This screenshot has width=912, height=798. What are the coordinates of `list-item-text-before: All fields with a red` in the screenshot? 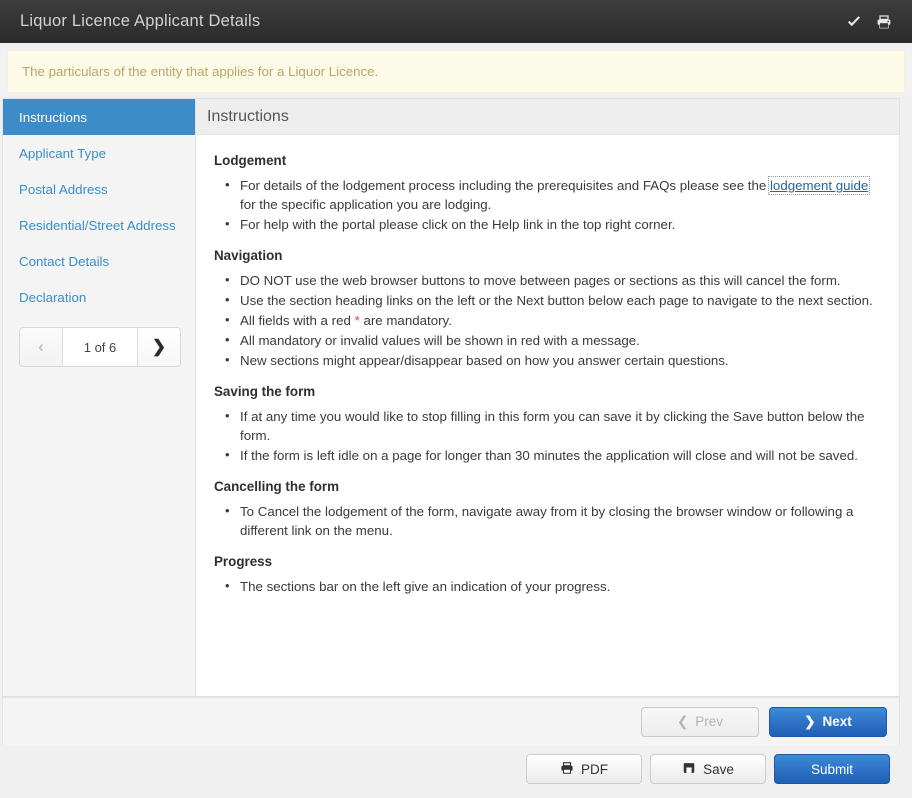 It's located at (297, 320).